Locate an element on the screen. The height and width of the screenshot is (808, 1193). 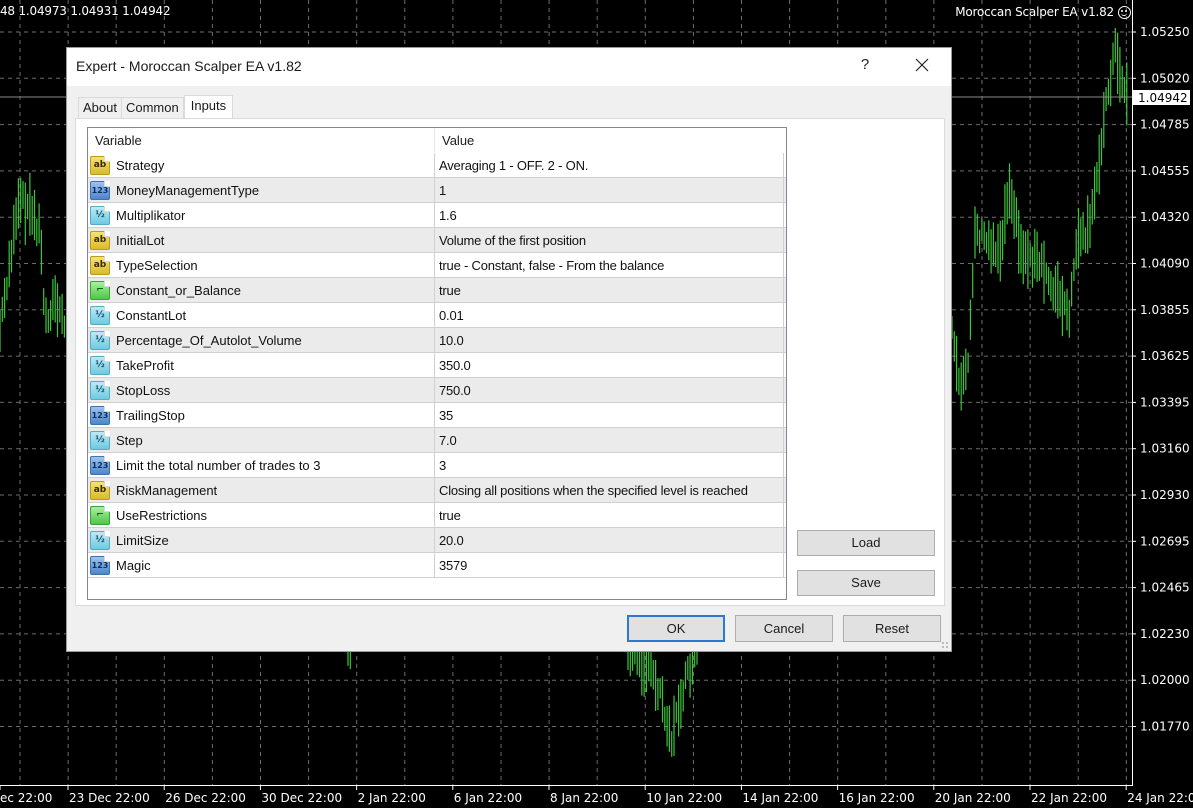
variable-cell: ½ LimitSize is located at coordinates (261, 540).